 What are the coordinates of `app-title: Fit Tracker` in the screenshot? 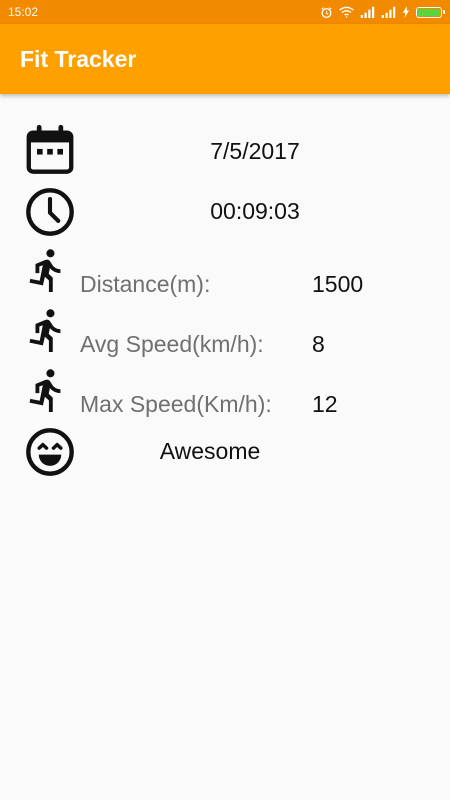 It's located at (78, 58).